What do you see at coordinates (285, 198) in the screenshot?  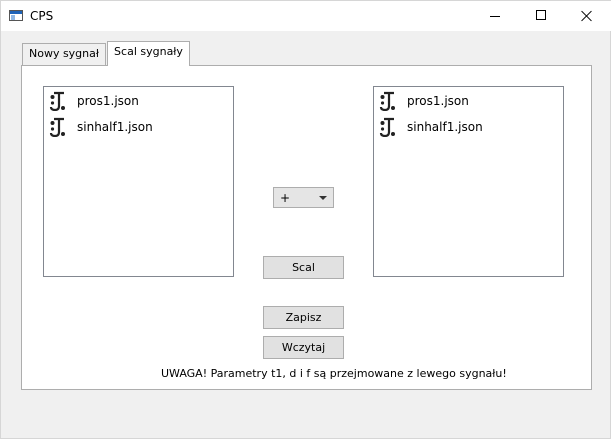 I see `operation-select-value: +` at bounding box center [285, 198].